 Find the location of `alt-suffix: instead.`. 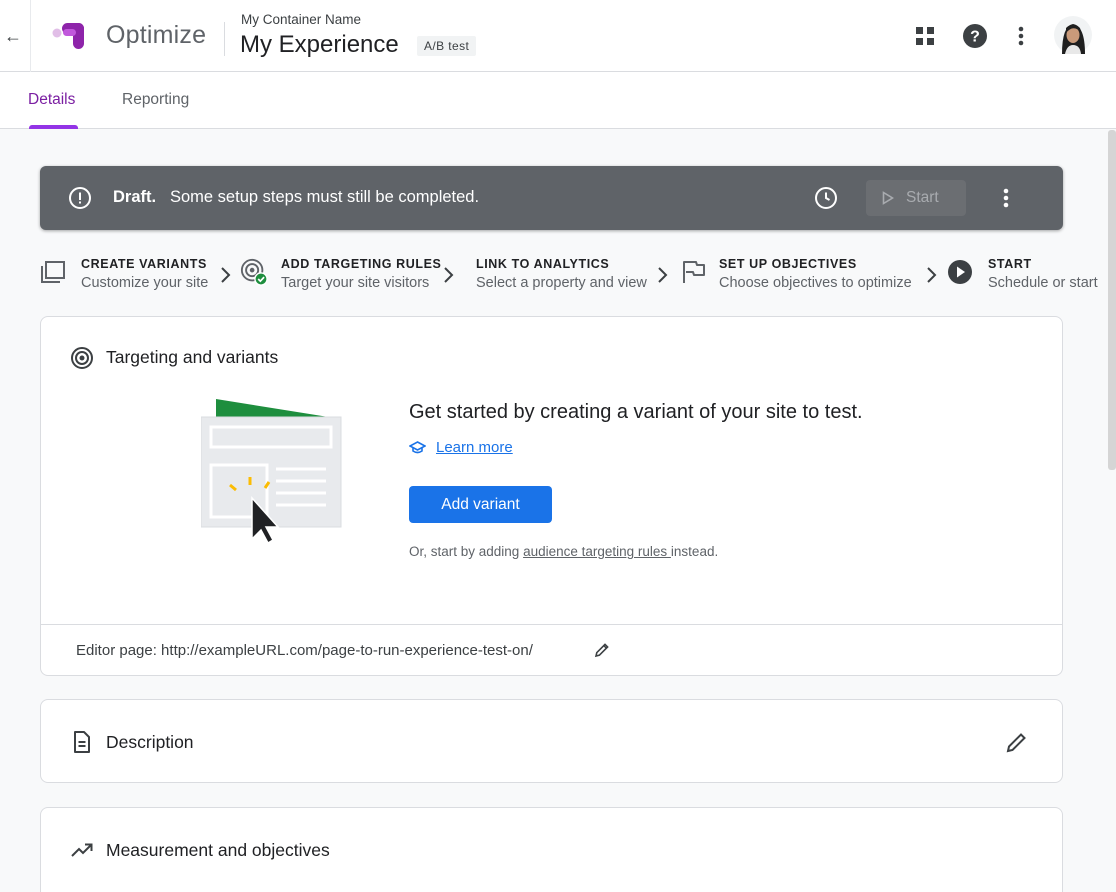

alt-suffix: instead. is located at coordinates (694, 551).